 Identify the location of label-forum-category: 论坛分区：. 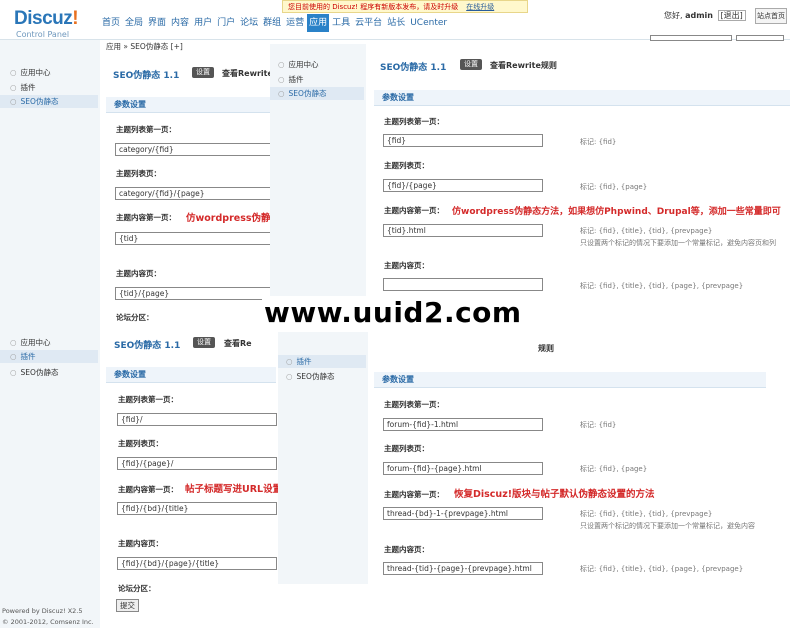
(137, 588).